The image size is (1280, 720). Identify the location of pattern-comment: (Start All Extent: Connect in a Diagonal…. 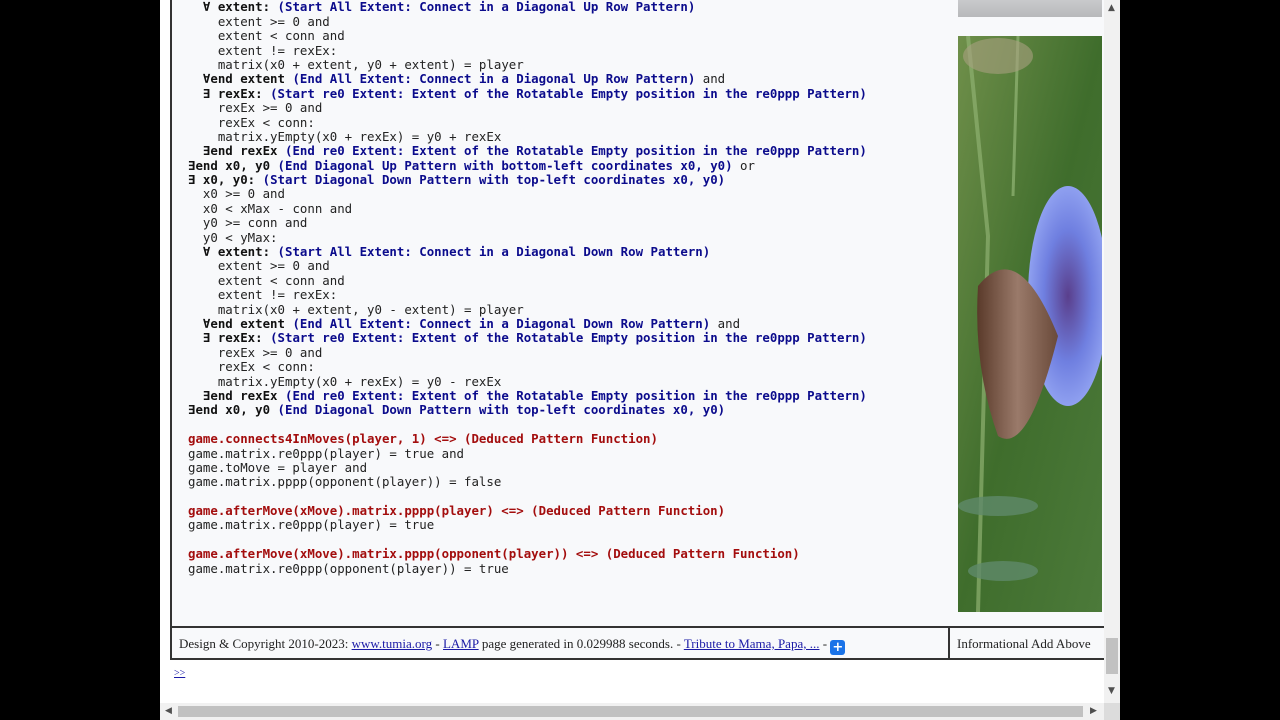
(486, 7).